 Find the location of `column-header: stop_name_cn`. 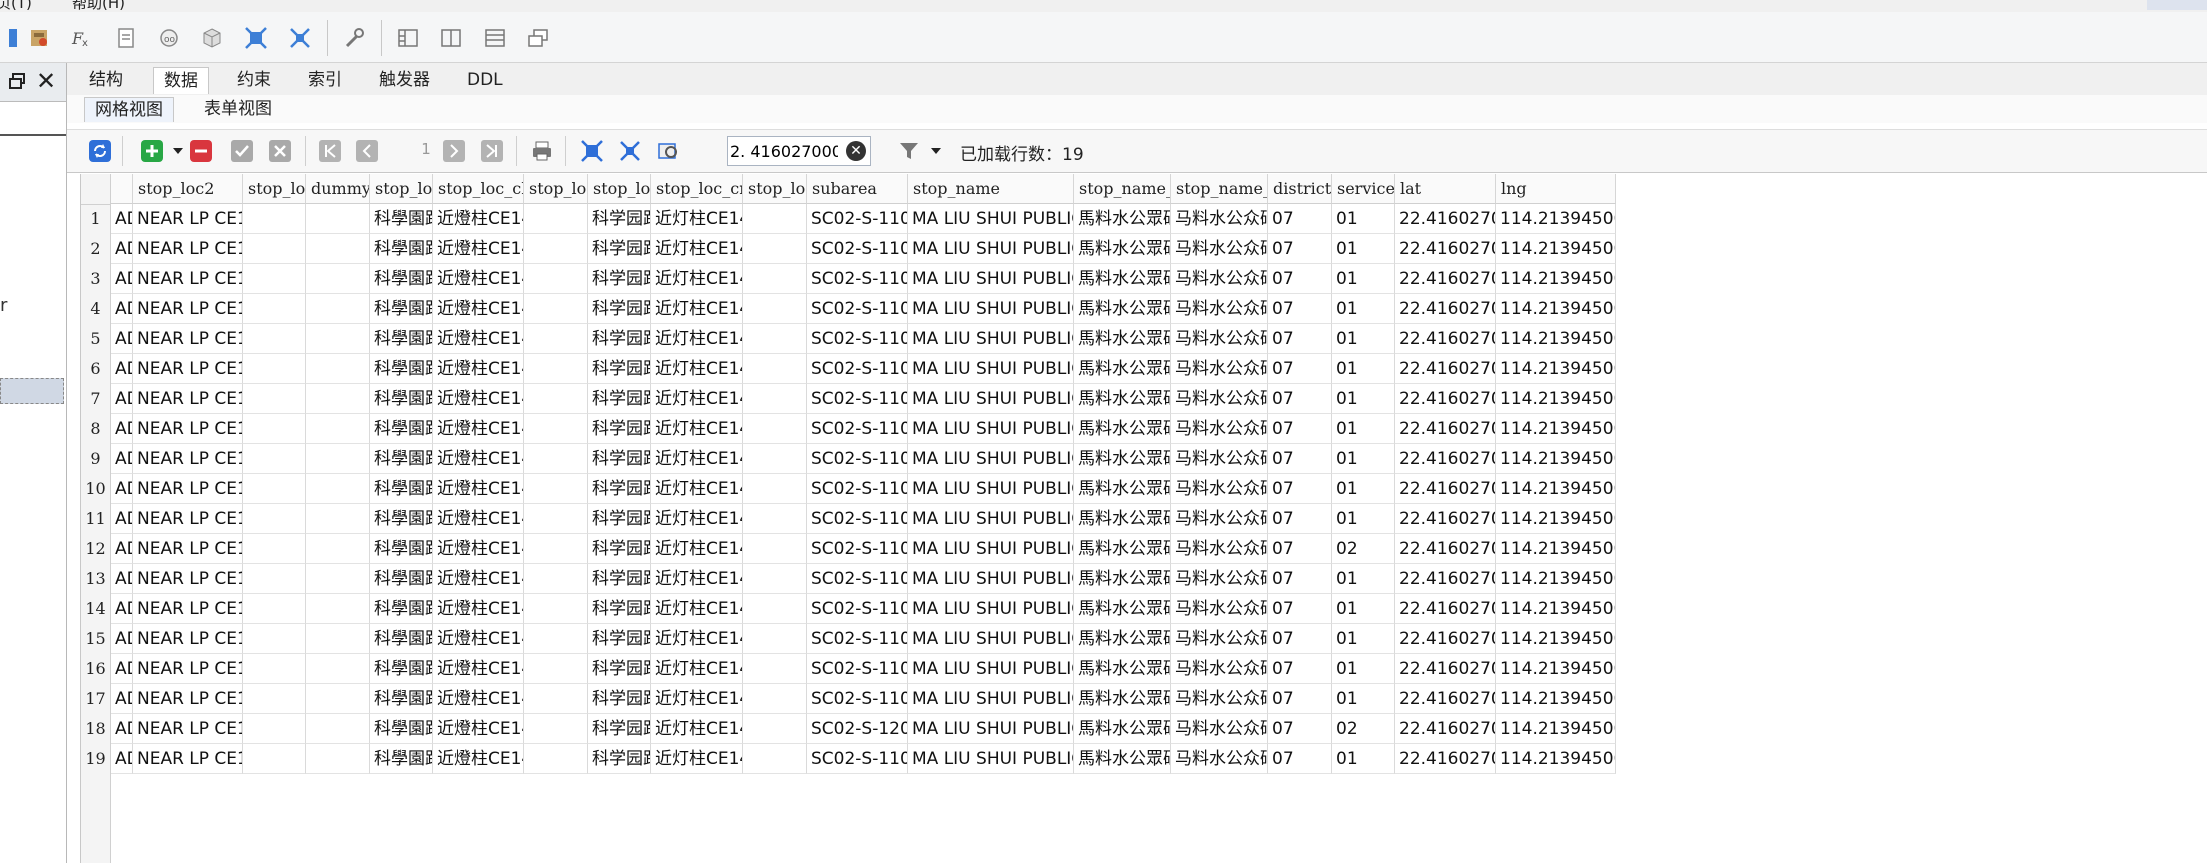

column-header: stop_name_cn is located at coordinates (1219, 189).